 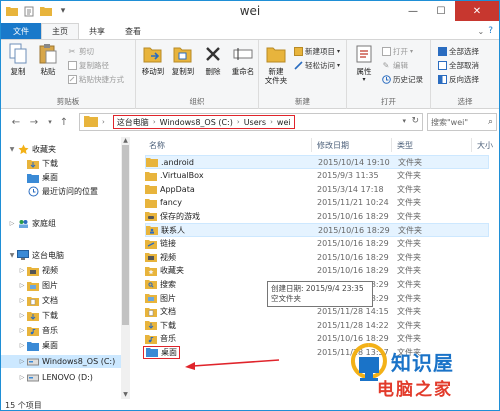 What do you see at coordinates (125, 141) in the screenshot?
I see `scroll-up-icon: ▲` at bounding box center [125, 141].